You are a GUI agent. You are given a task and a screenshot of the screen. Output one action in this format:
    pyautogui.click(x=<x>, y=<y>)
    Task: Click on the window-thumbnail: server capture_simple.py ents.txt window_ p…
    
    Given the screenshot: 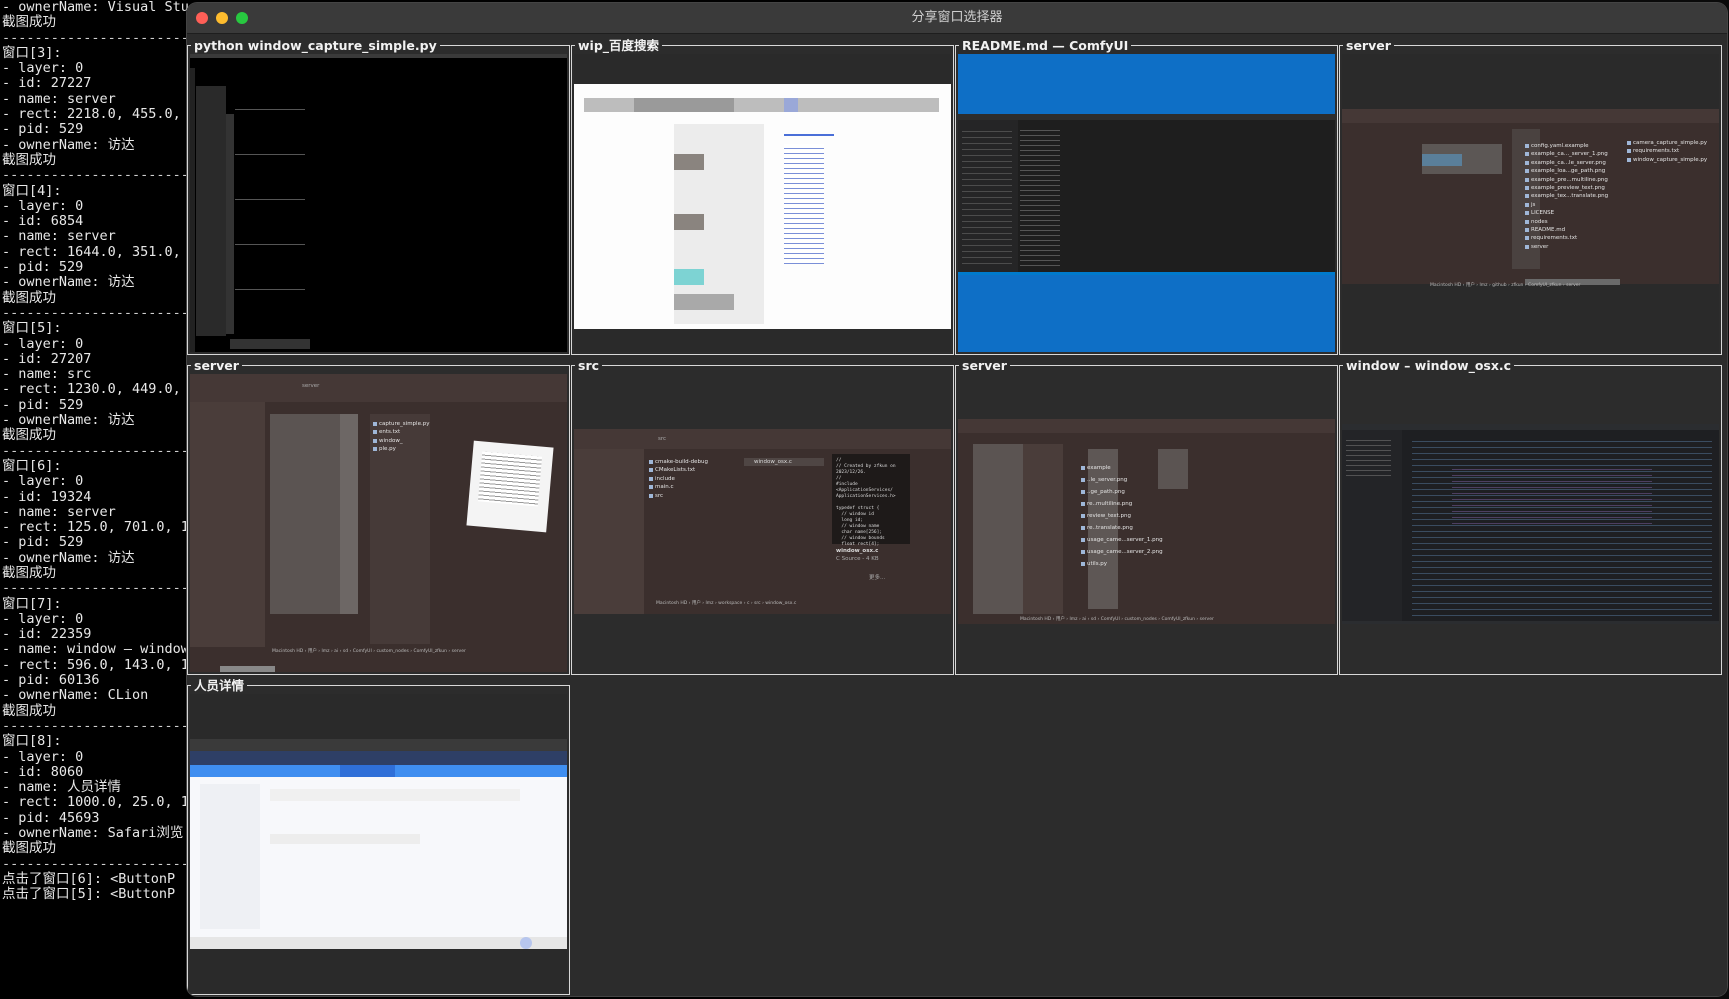 What is the action you would take?
    pyautogui.click(x=378, y=523)
    